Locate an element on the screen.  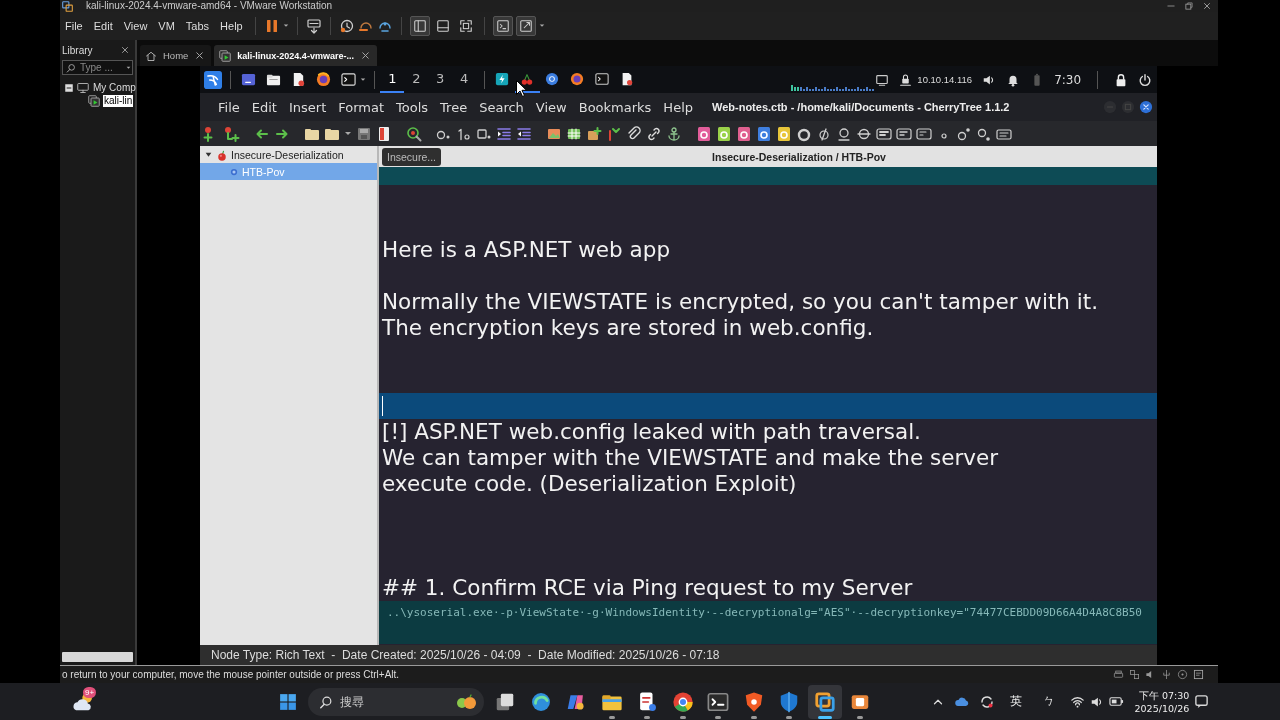
printer-icon is located at coordinates (1118, 674).